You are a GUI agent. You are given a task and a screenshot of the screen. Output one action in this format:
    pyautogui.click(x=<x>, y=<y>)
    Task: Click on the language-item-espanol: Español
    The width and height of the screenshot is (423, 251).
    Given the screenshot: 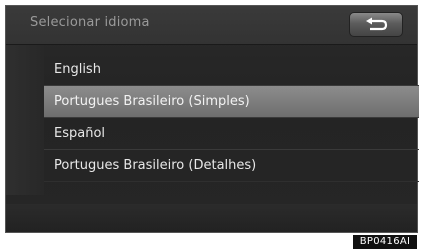 What is the action you would take?
    pyautogui.click(x=231, y=134)
    